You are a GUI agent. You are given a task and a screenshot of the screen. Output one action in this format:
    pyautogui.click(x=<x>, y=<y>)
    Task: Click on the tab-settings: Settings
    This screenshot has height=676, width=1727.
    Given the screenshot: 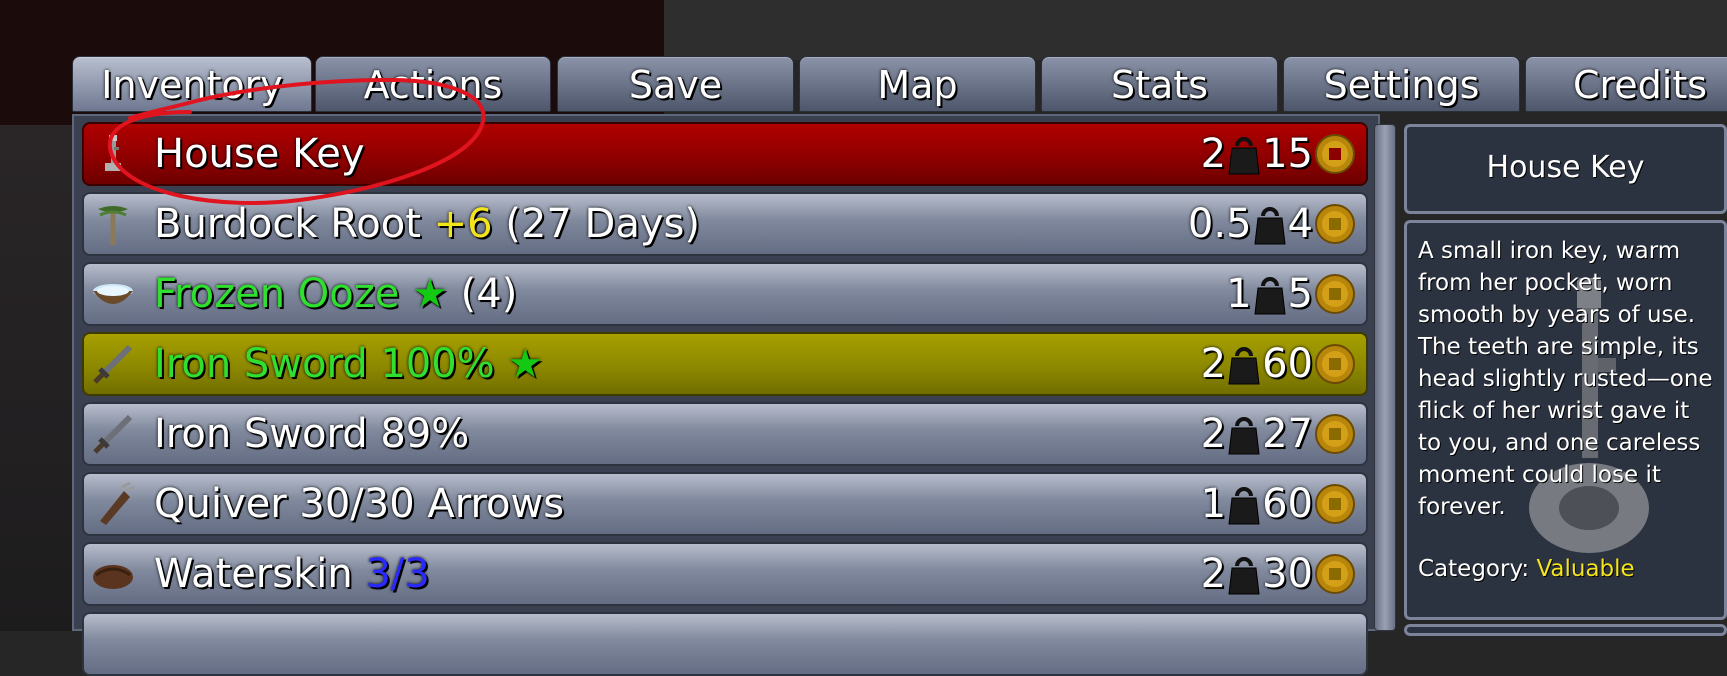 What is the action you would take?
    pyautogui.click(x=1401, y=84)
    